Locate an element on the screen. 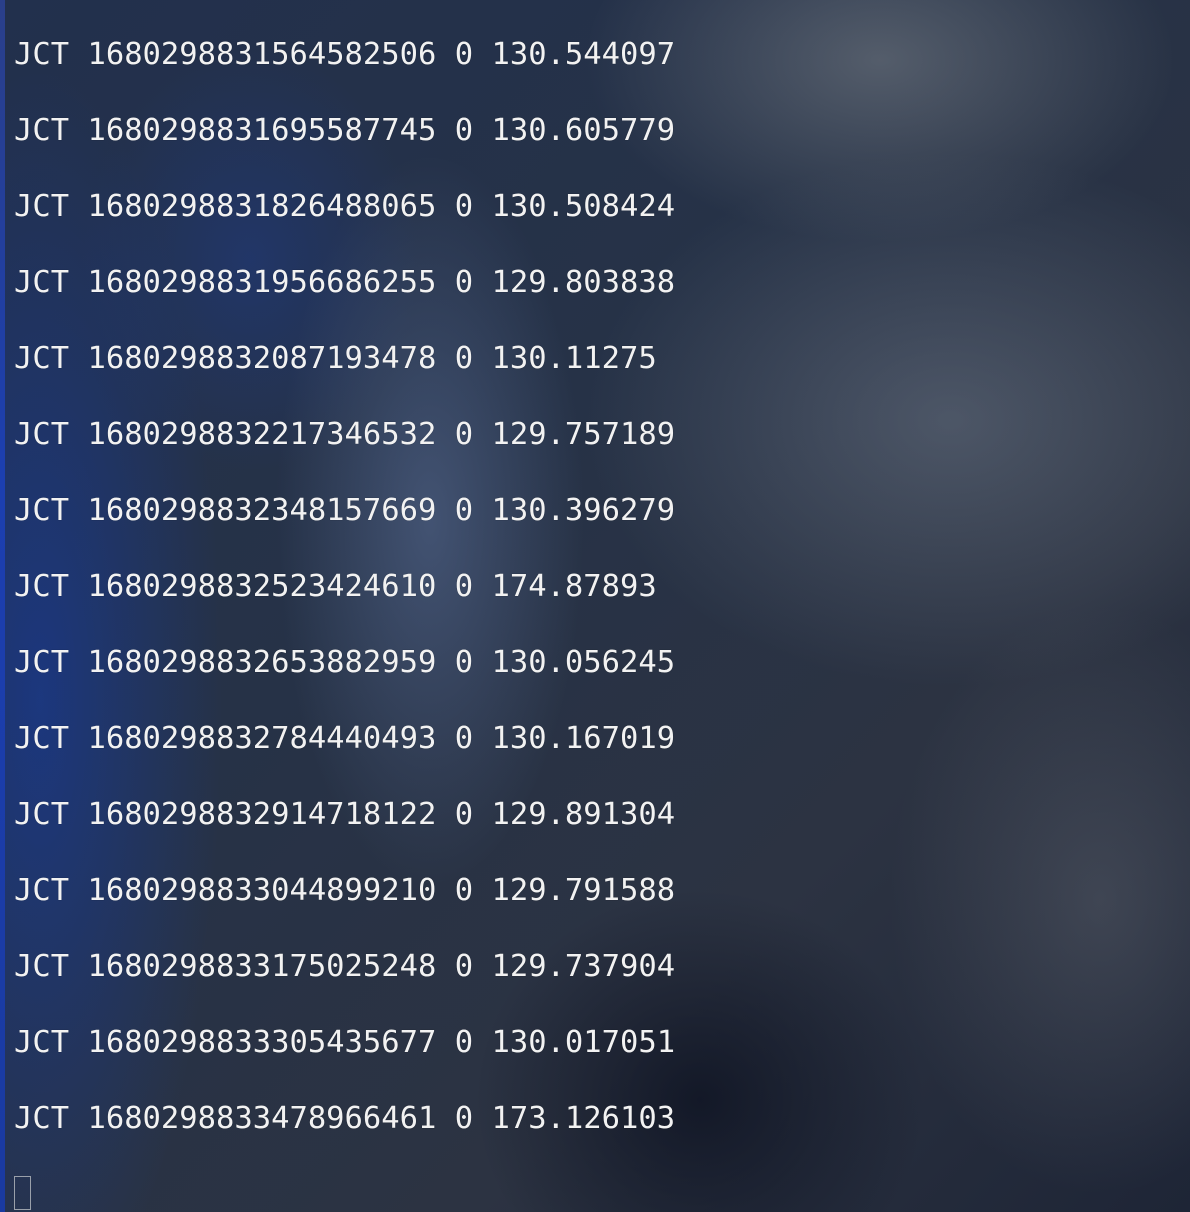  line-id: 1680298833044899210 is located at coordinates (262, 890).